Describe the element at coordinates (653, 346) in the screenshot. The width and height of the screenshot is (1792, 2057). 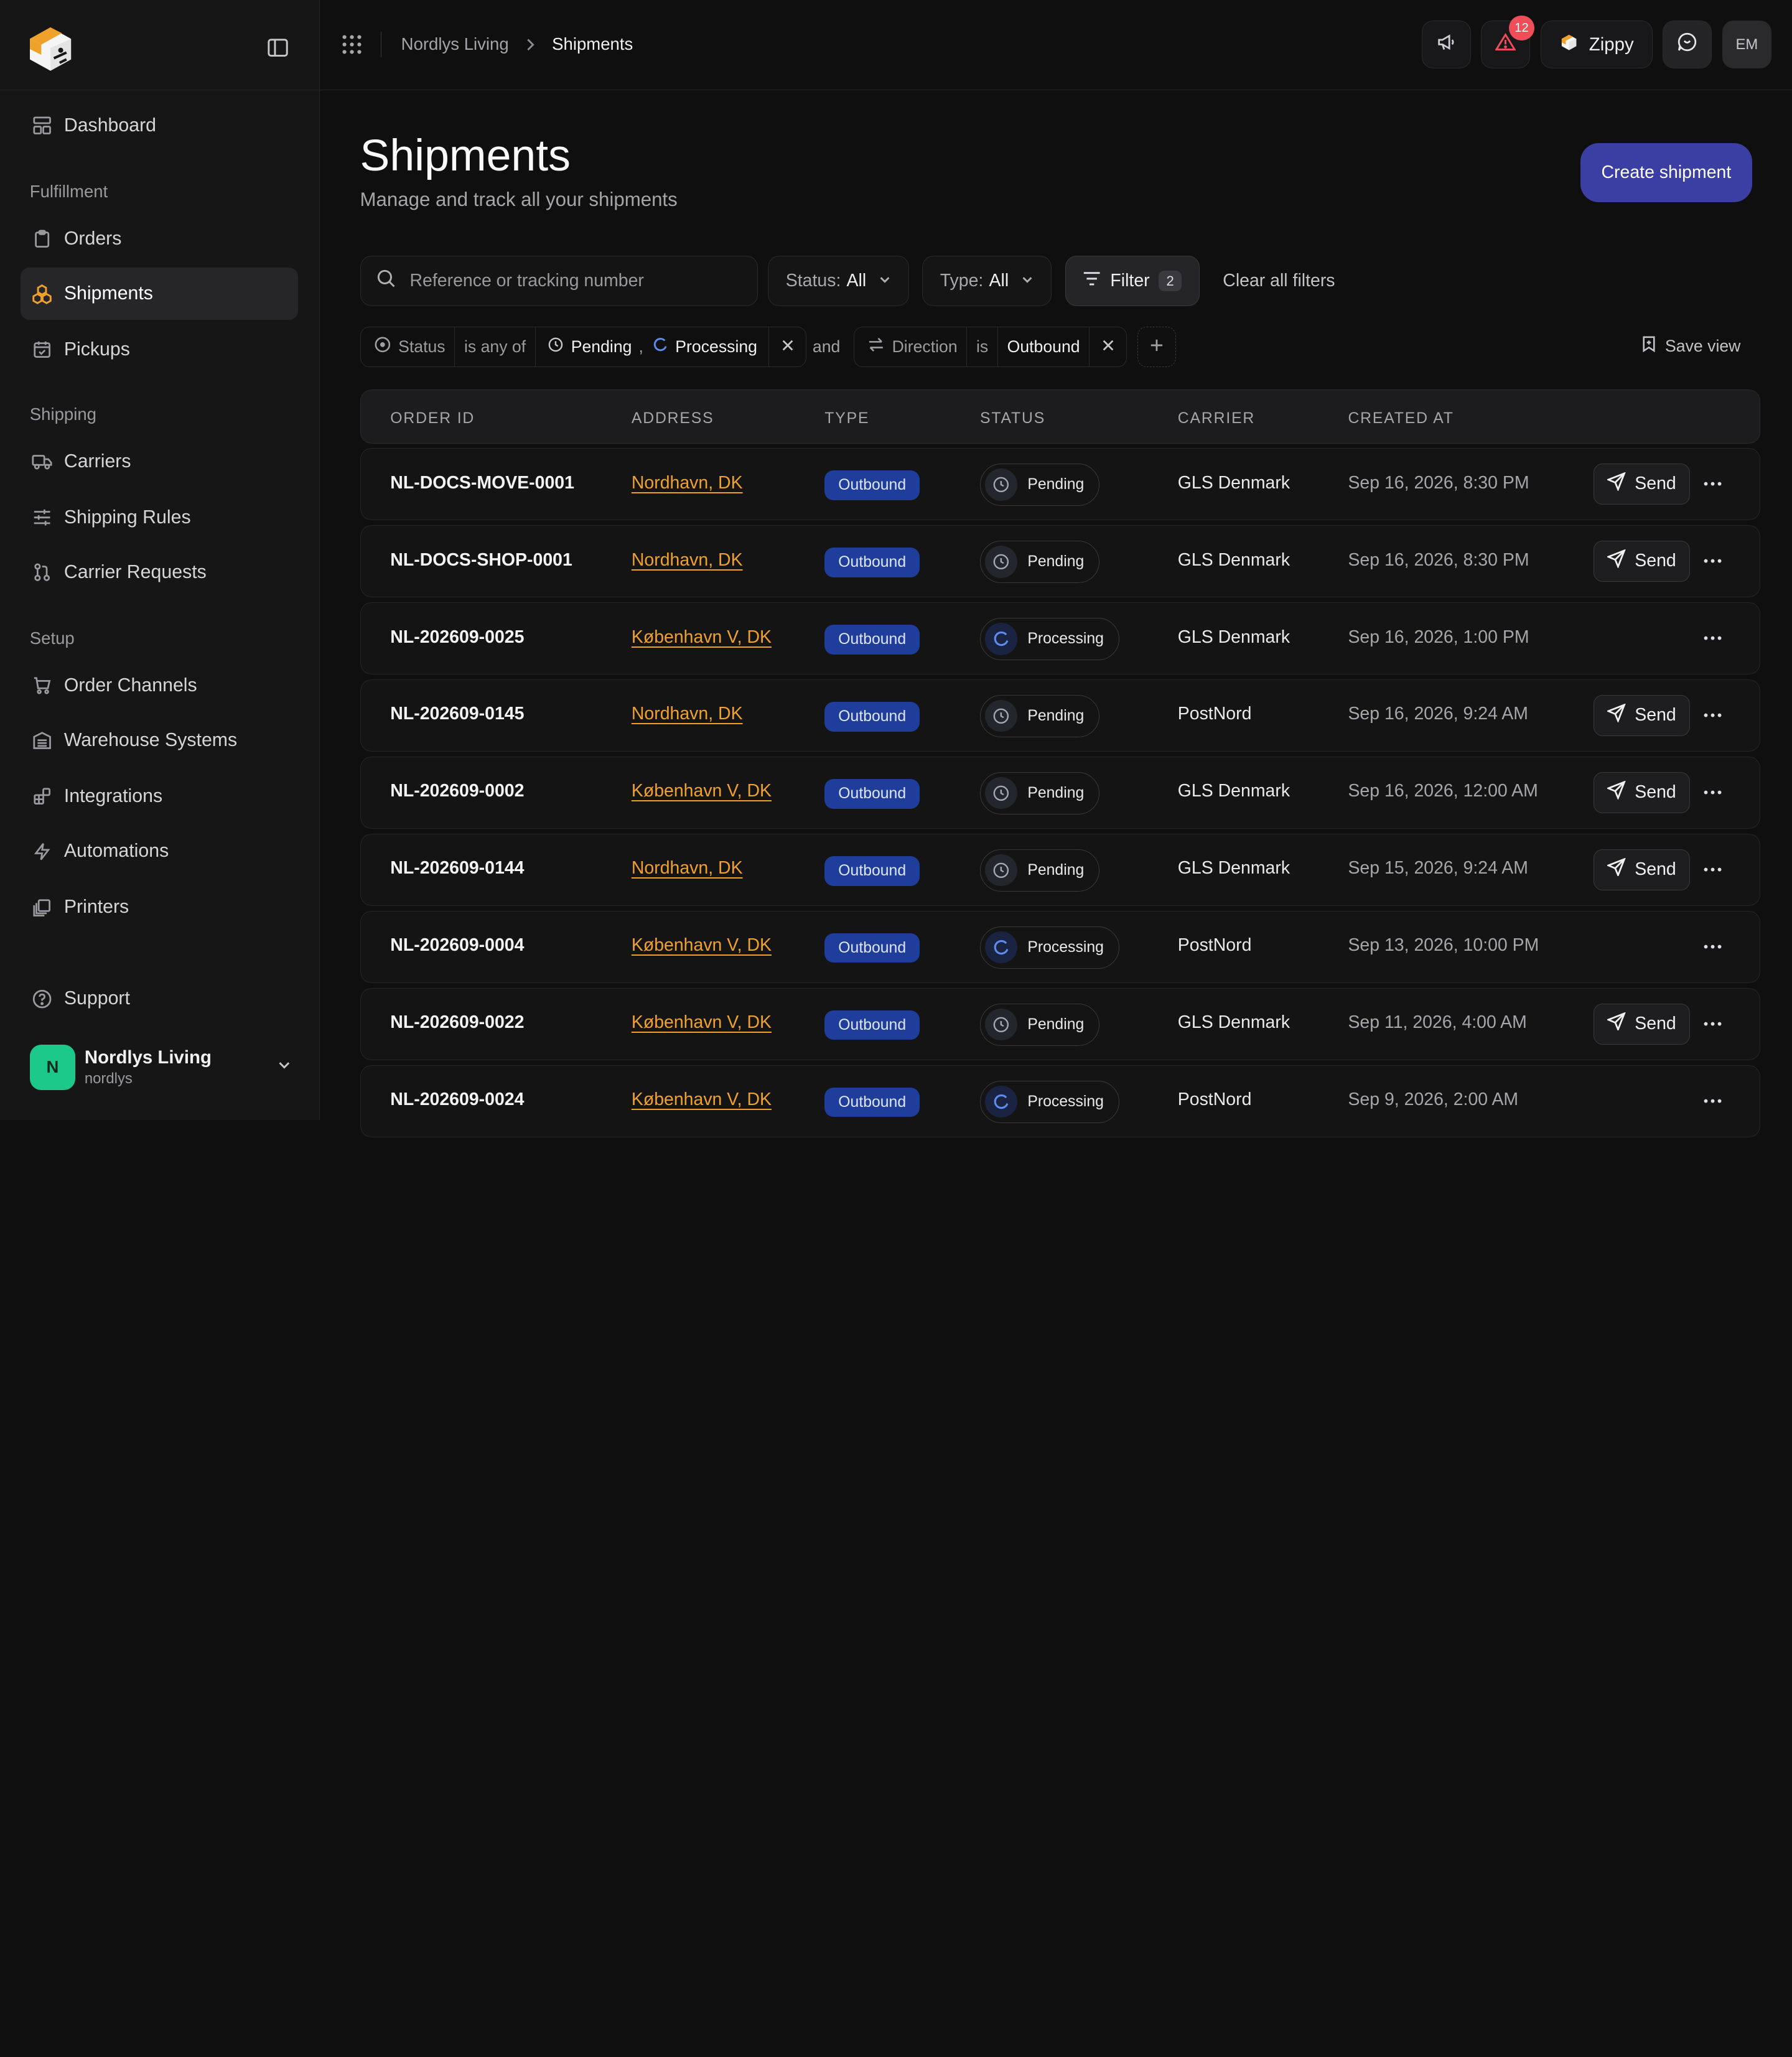
I see `chip-values: Pending , Processing` at that location.